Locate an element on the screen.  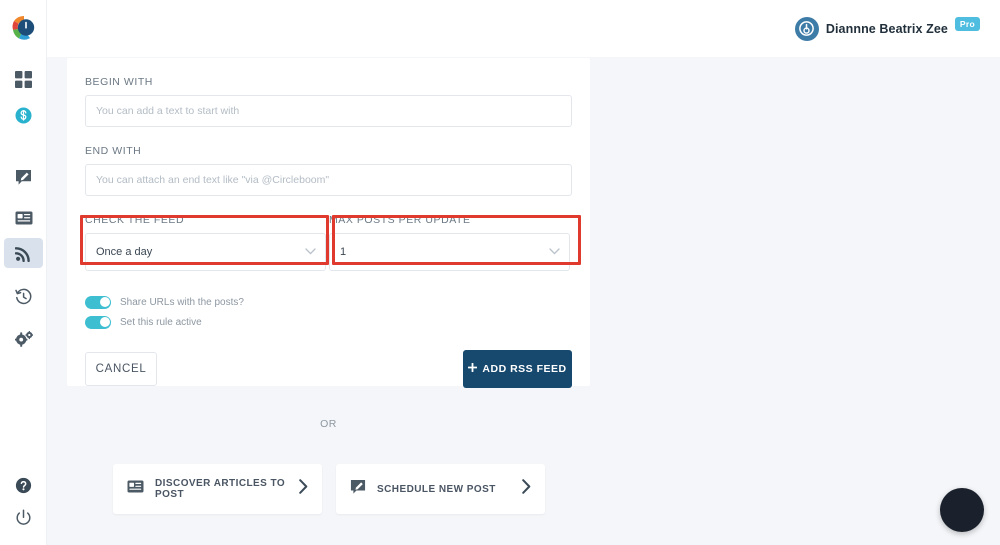
rss-feed-icon is located at coordinates (22, 254).